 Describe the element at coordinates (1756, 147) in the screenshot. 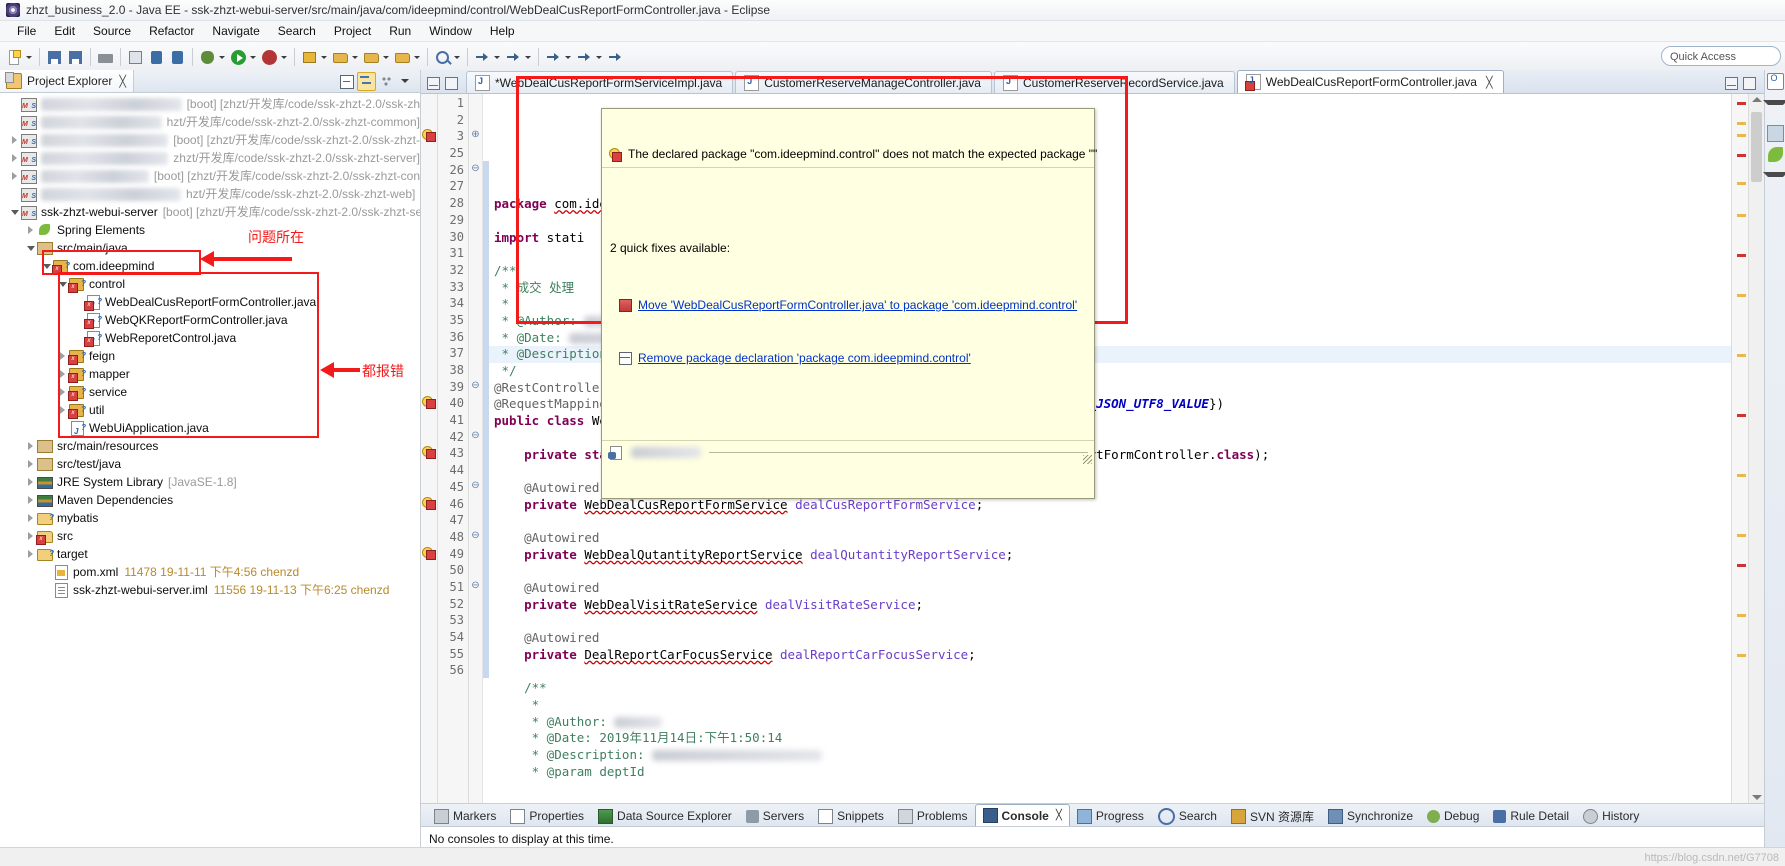

I see `scrollbar-thumb` at that location.